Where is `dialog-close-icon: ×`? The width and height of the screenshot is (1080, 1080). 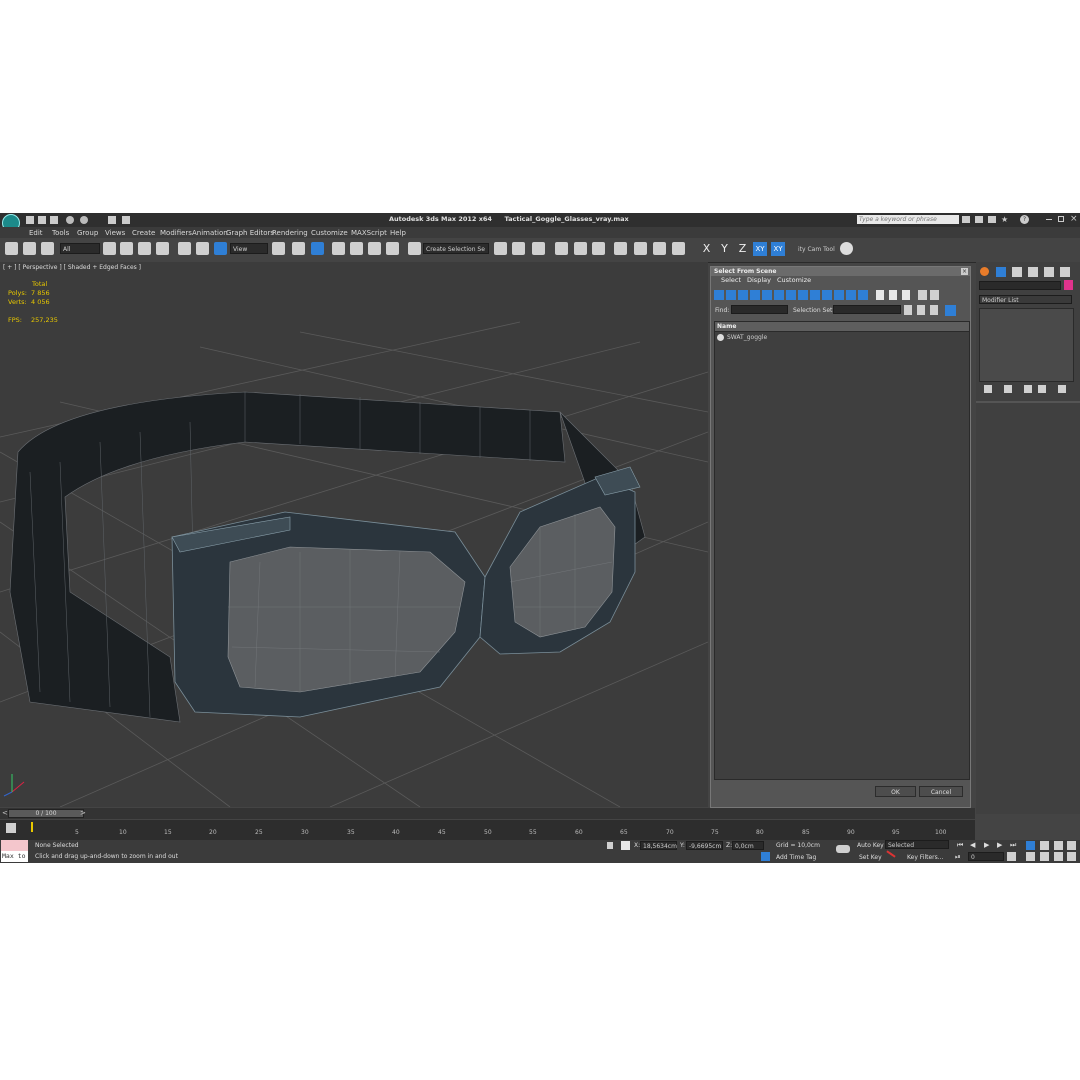 dialog-close-icon: × is located at coordinates (964, 271).